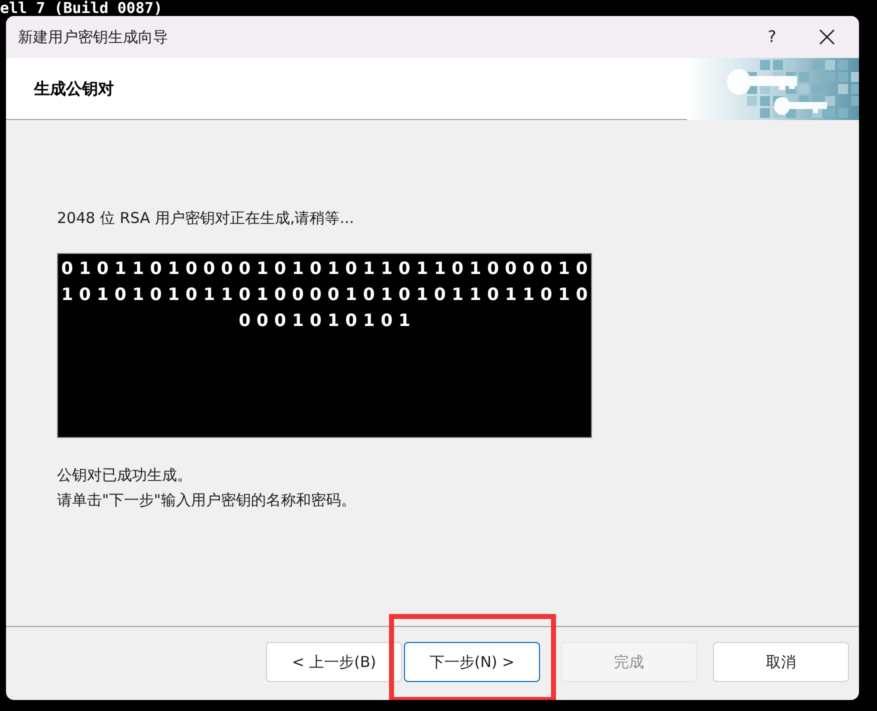 Image resolution: width=877 pixels, height=711 pixels. What do you see at coordinates (781, 662) in the screenshot?
I see `wizard-button: 取消` at bounding box center [781, 662].